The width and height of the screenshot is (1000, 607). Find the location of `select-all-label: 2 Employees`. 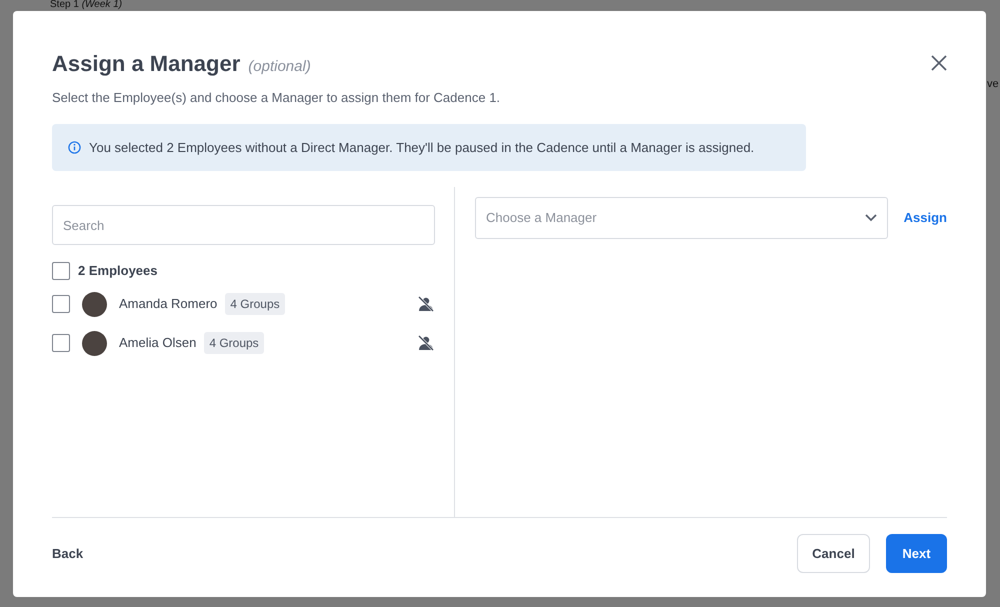

select-all-label: 2 Employees is located at coordinates (118, 271).